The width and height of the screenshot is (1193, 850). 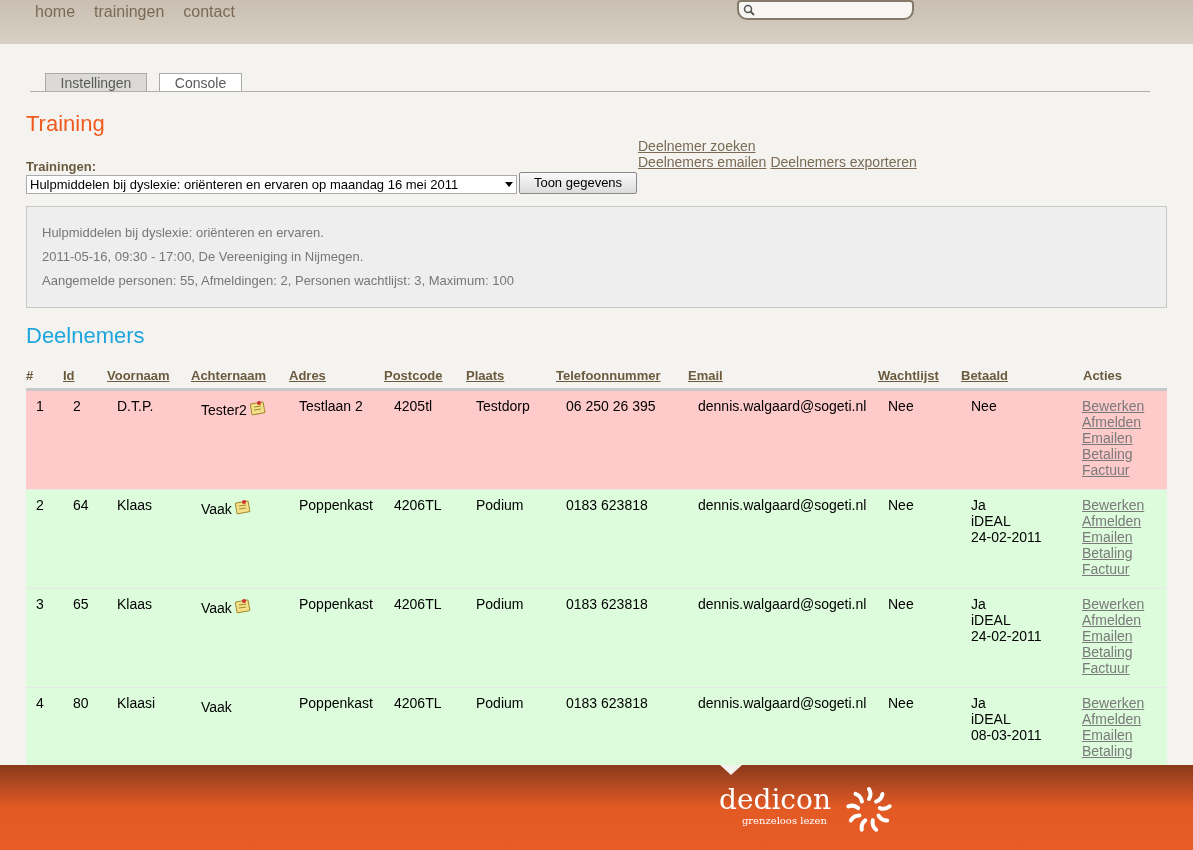 I want to click on table-cell-text: 80, so click(x=81, y=704).